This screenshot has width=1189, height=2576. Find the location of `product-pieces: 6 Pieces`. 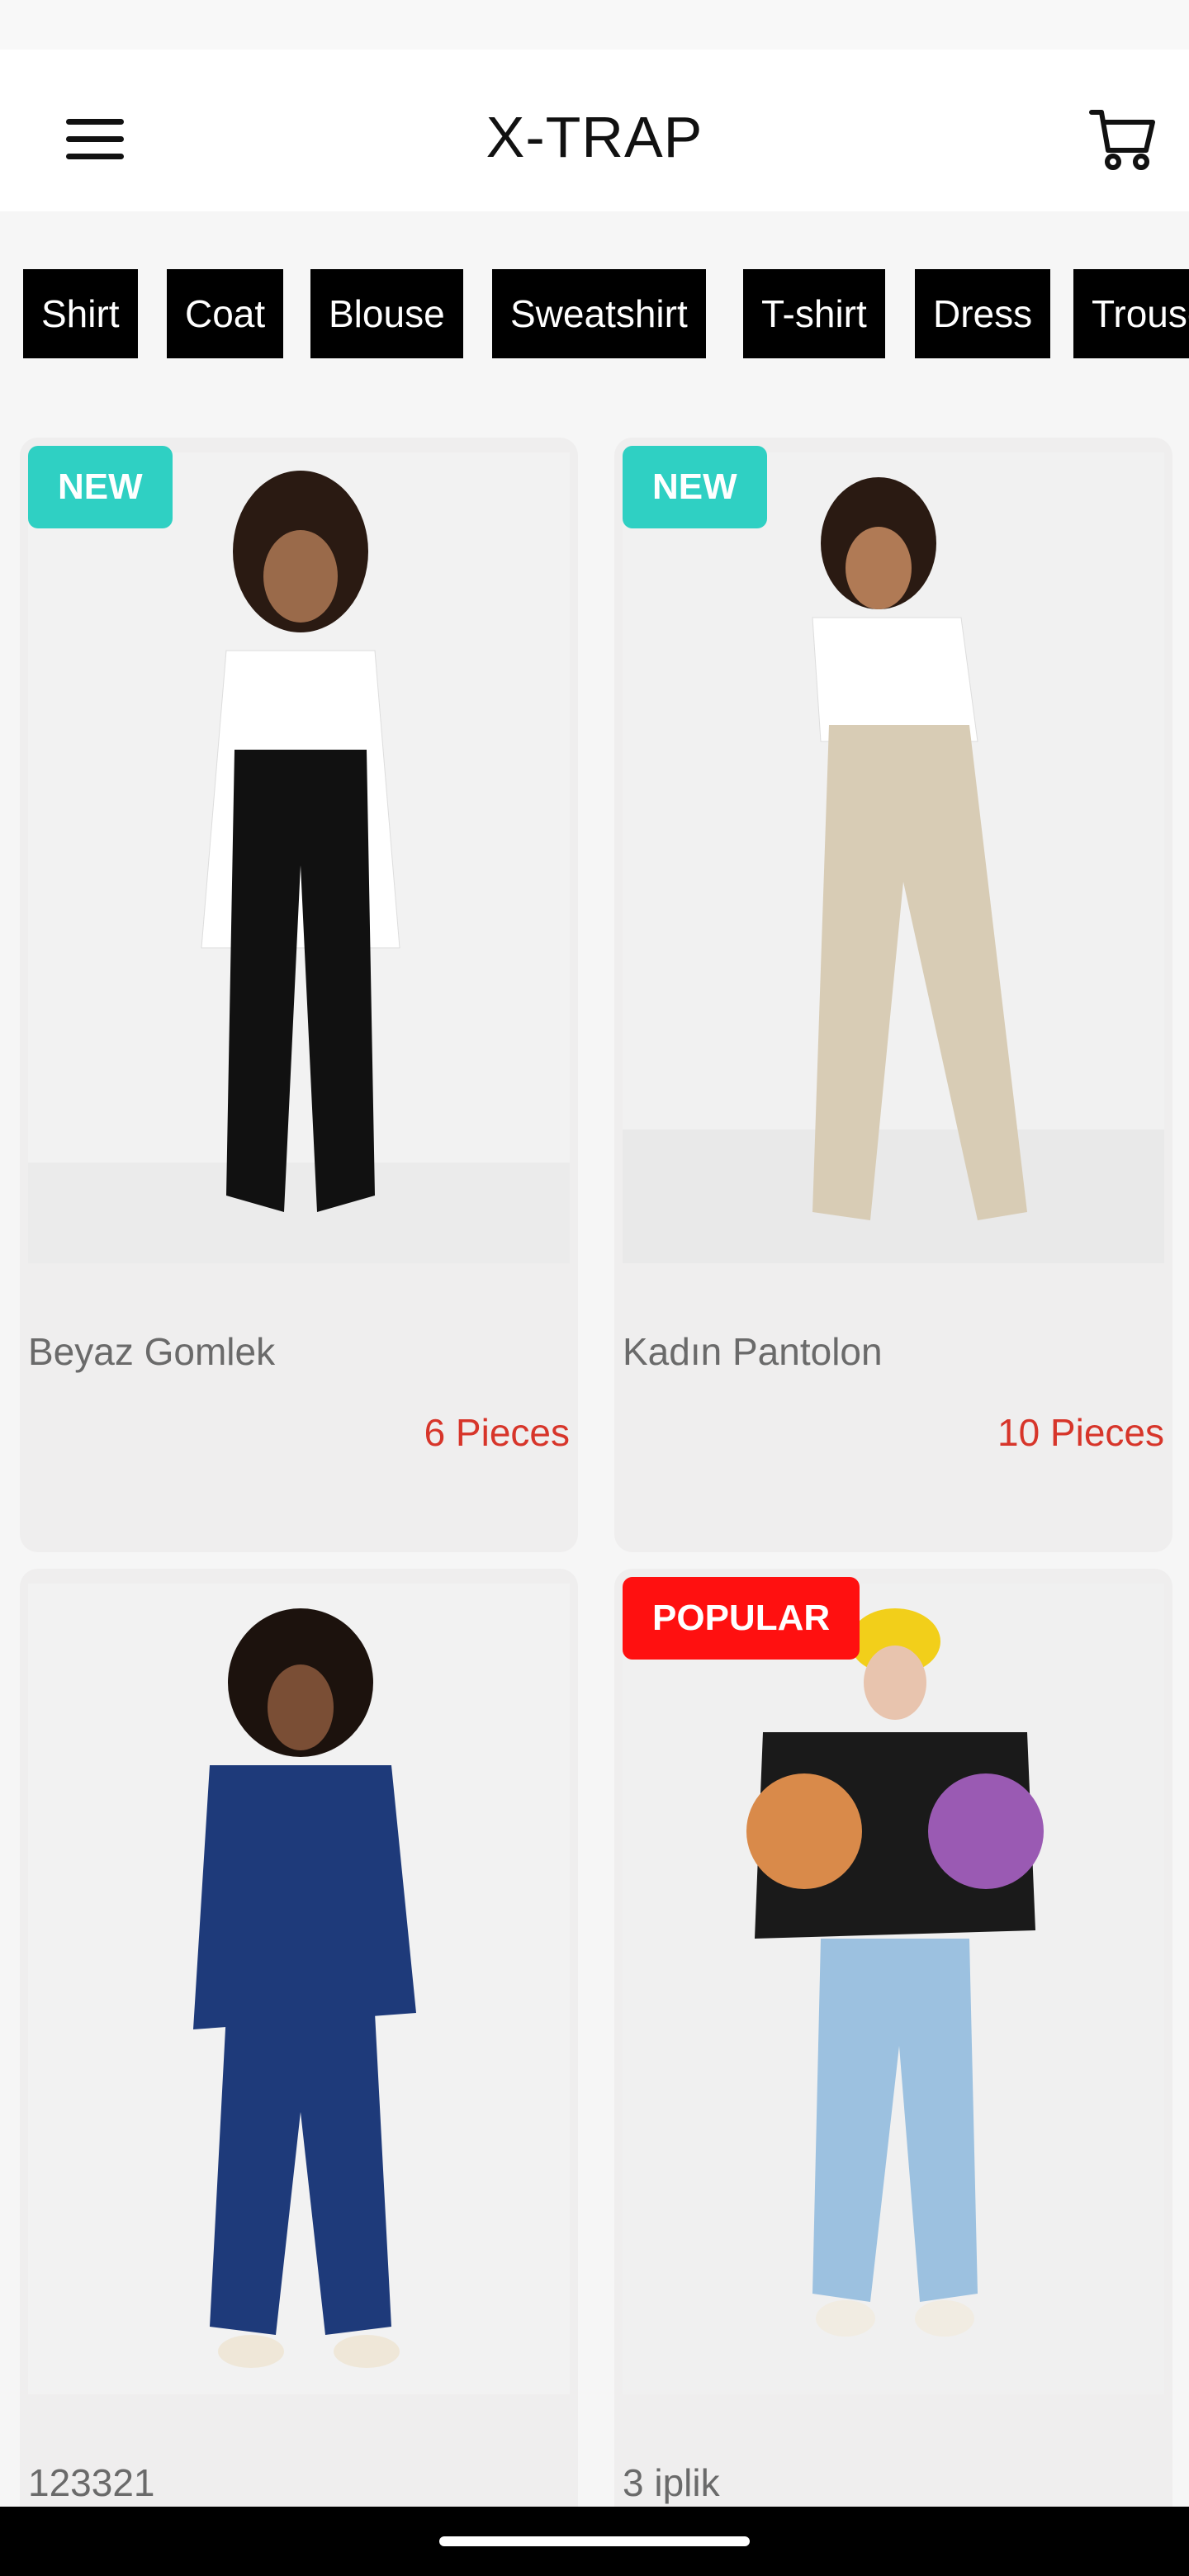

product-pieces: 6 Pieces is located at coordinates (497, 1432).